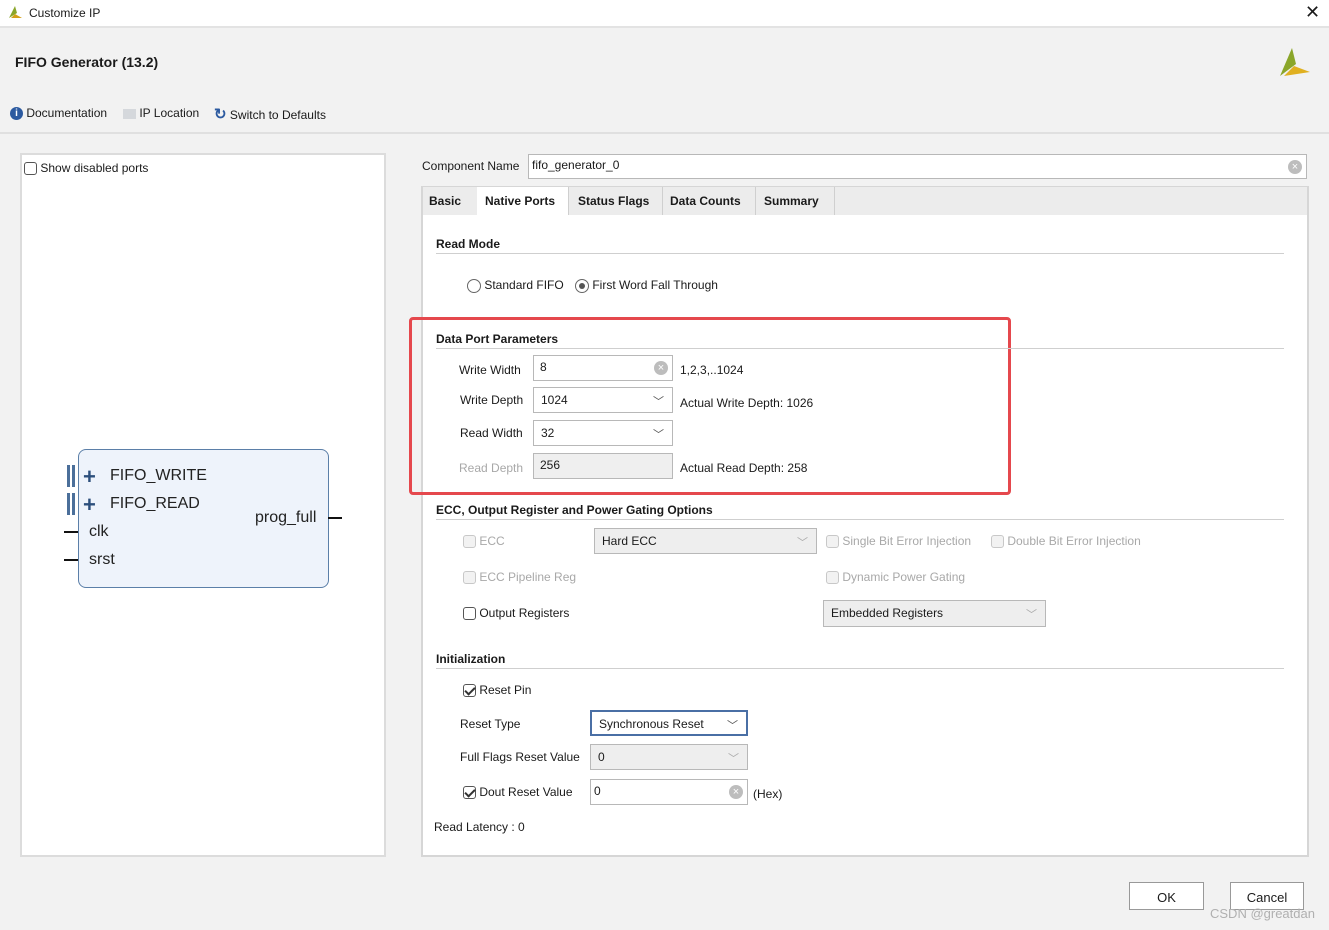 The height and width of the screenshot is (930, 1329). I want to click on actual-read-depth: Actual Read Depth: 258, so click(744, 468).